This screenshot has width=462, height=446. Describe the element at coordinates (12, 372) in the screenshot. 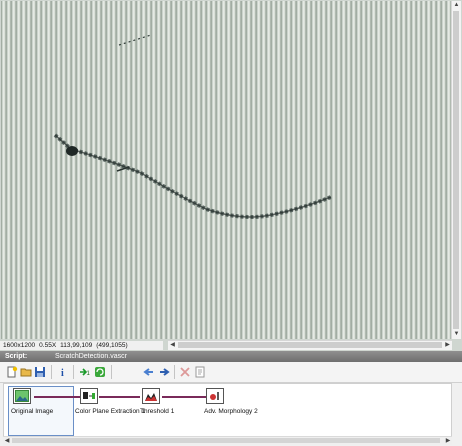

I see `new-script-icon` at that location.